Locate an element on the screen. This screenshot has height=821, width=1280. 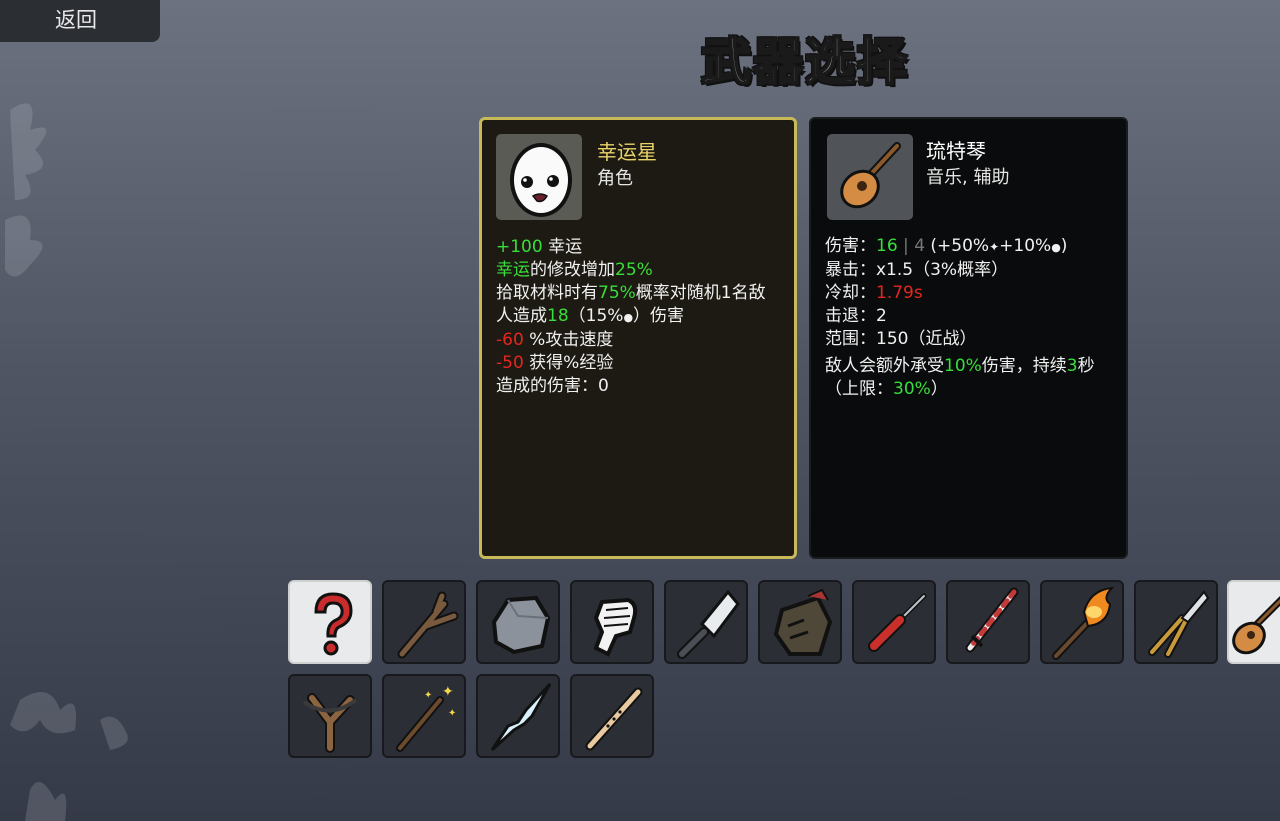
weapon-slot-icicle is located at coordinates (518, 716).